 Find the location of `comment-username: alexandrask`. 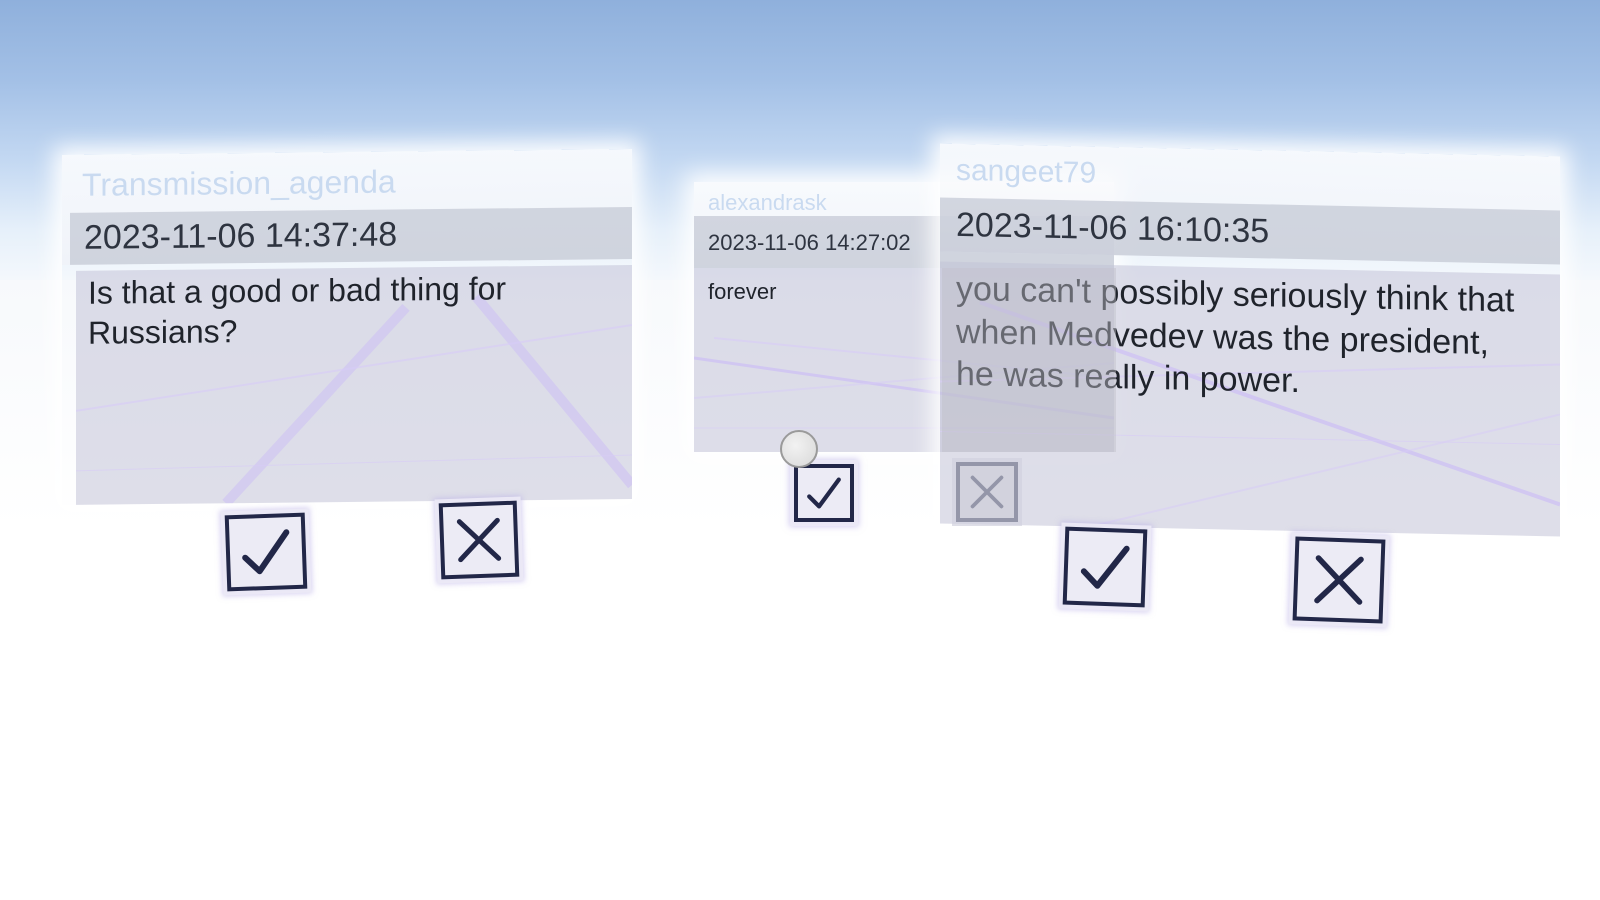

comment-username: alexandrask is located at coordinates (767, 202).